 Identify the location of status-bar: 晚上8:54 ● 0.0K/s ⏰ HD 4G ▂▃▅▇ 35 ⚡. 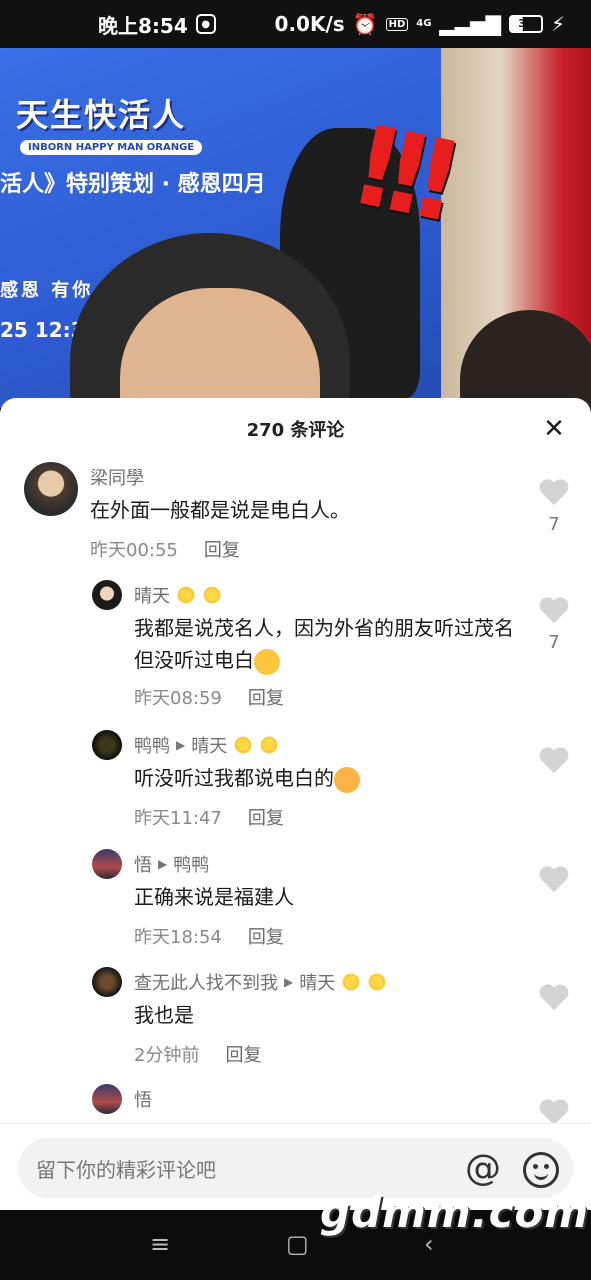
(295, 24).